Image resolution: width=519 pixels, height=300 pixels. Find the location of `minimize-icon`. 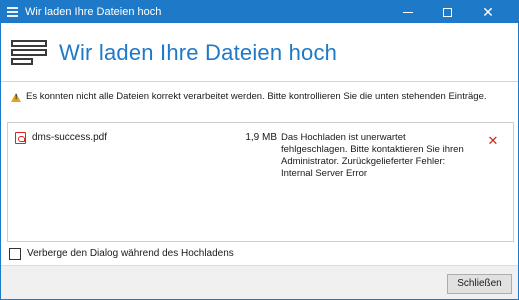

minimize-icon is located at coordinates (408, 13).